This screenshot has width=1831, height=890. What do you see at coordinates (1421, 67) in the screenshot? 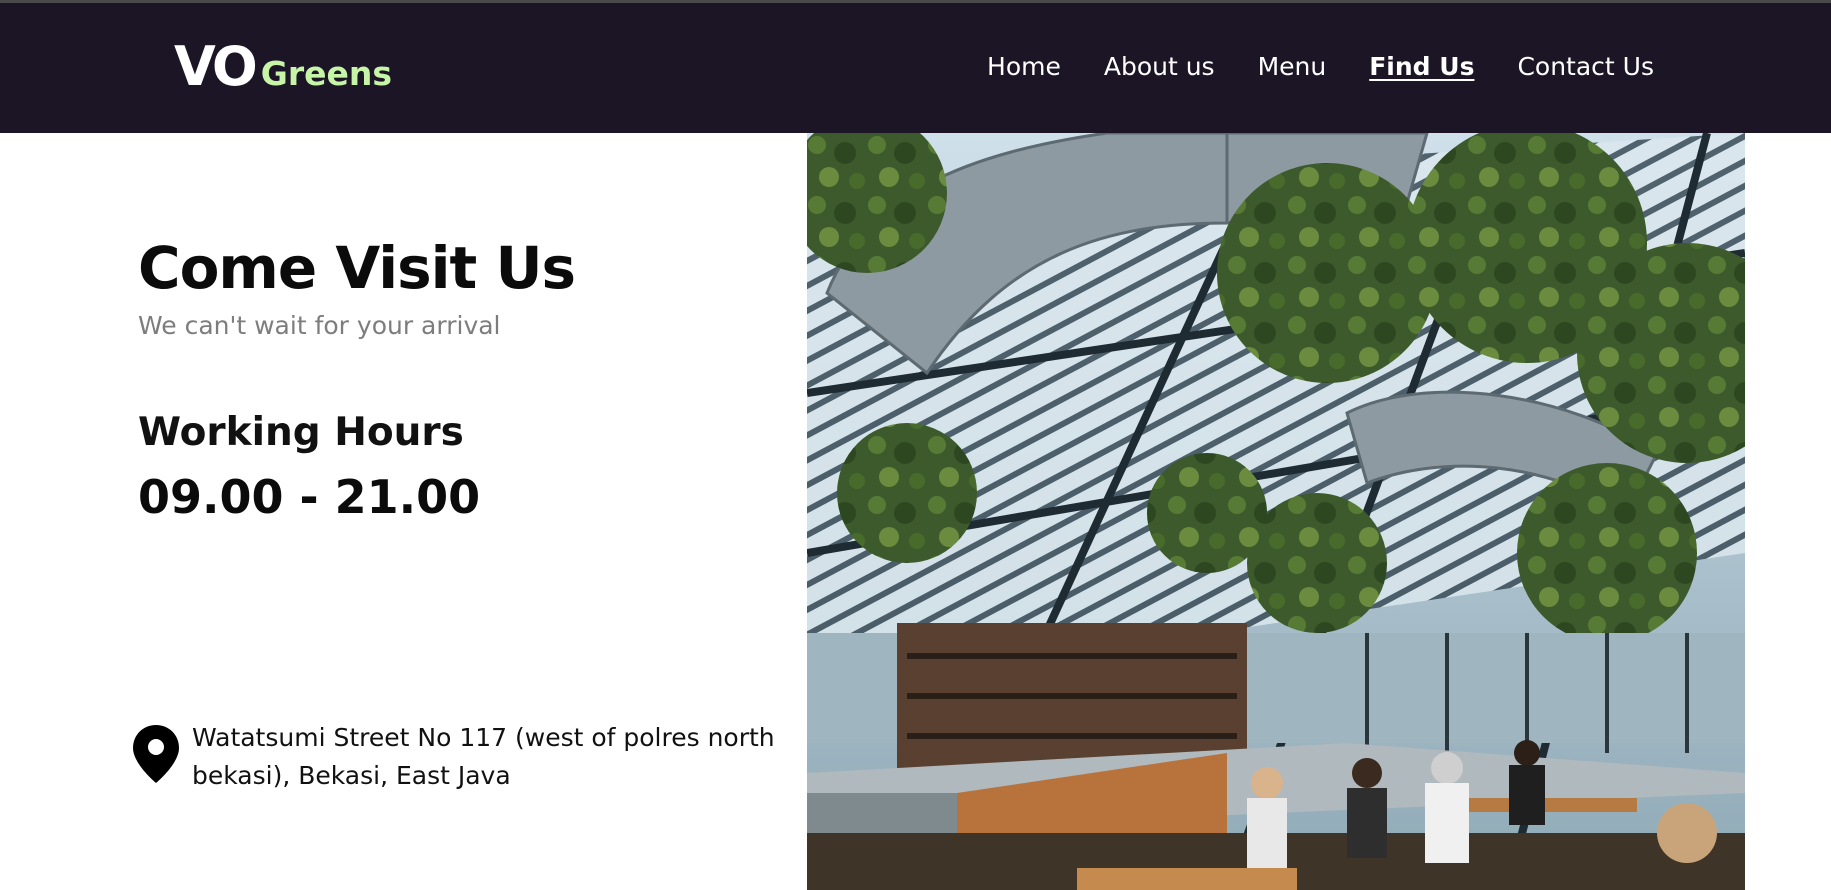
I see `nav-find-us: Find Us` at bounding box center [1421, 67].